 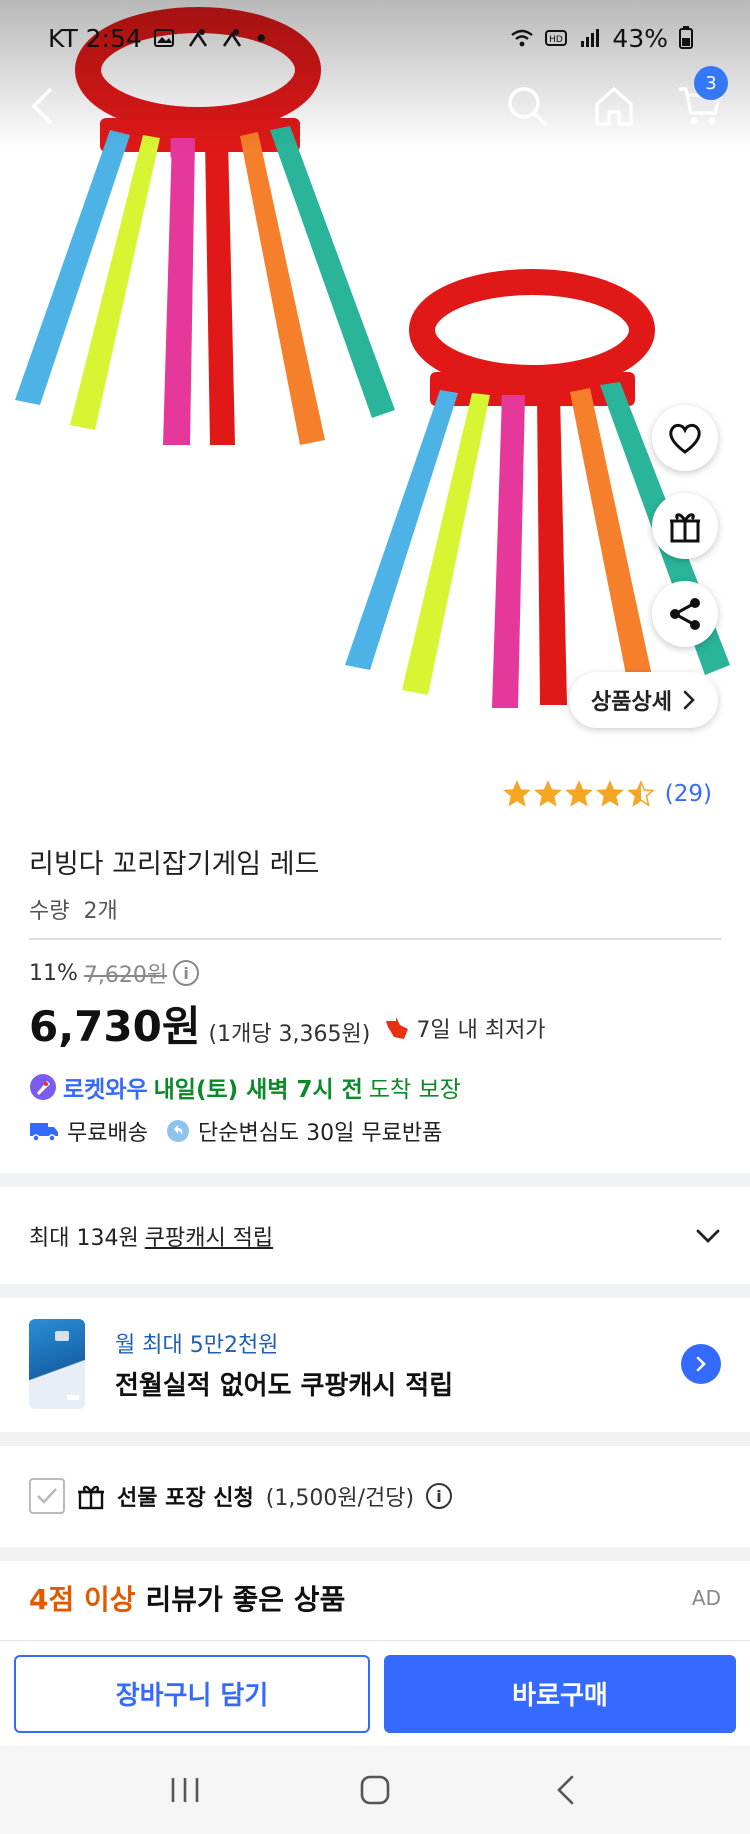 I want to click on gallery-icon, so click(x=164, y=38).